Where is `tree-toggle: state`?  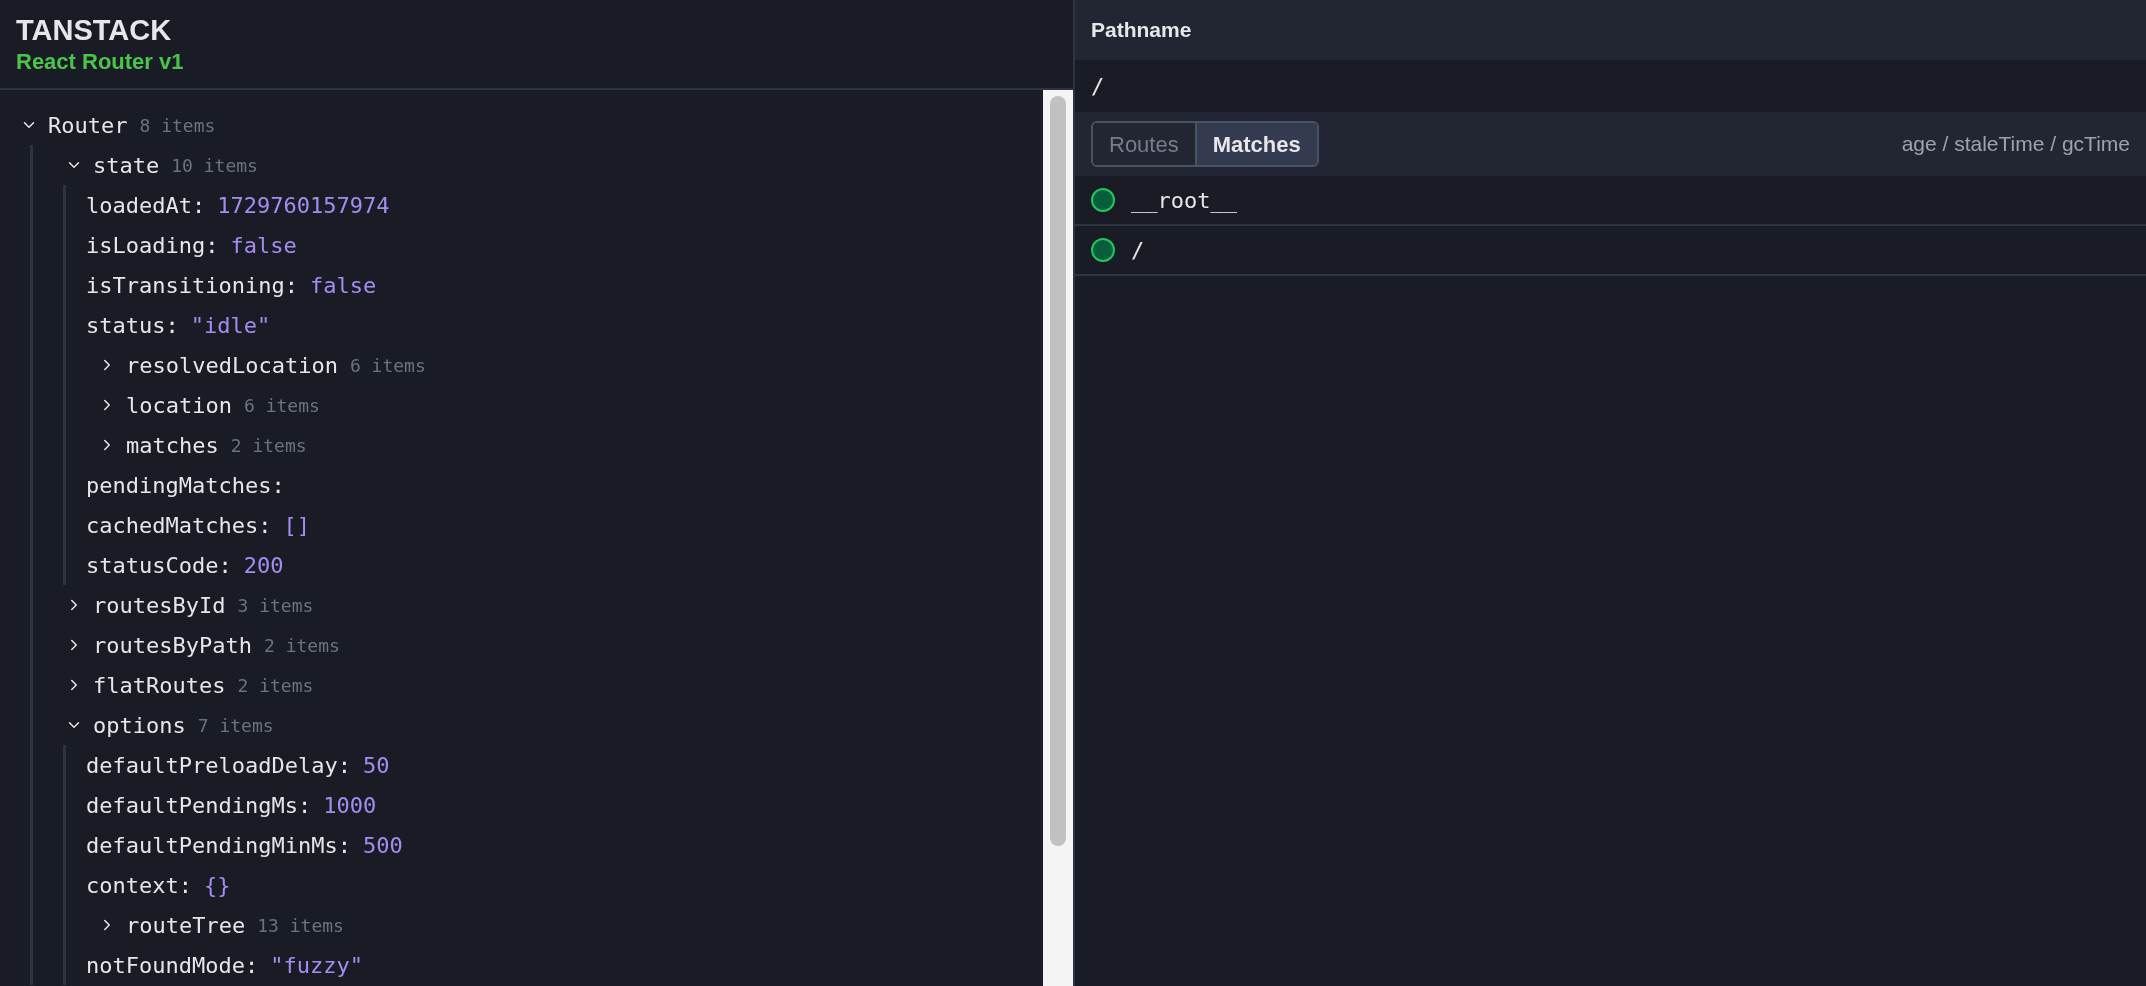 tree-toggle: state is located at coordinates (112, 165).